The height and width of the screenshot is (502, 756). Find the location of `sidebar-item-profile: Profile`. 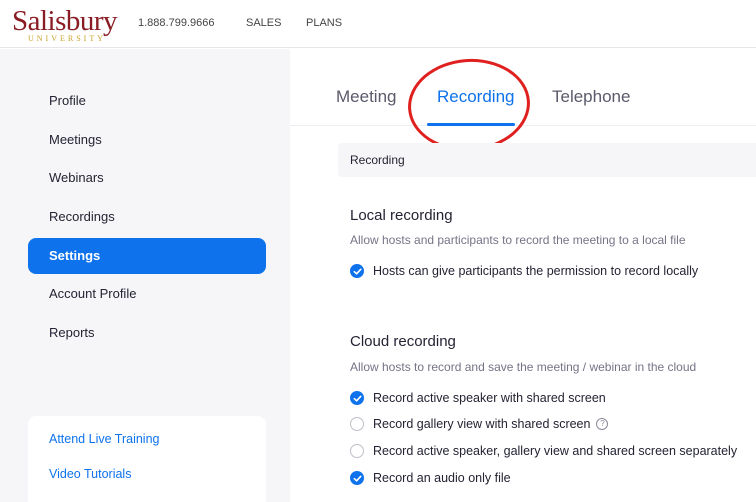

sidebar-item-profile: Profile is located at coordinates (147, 101).